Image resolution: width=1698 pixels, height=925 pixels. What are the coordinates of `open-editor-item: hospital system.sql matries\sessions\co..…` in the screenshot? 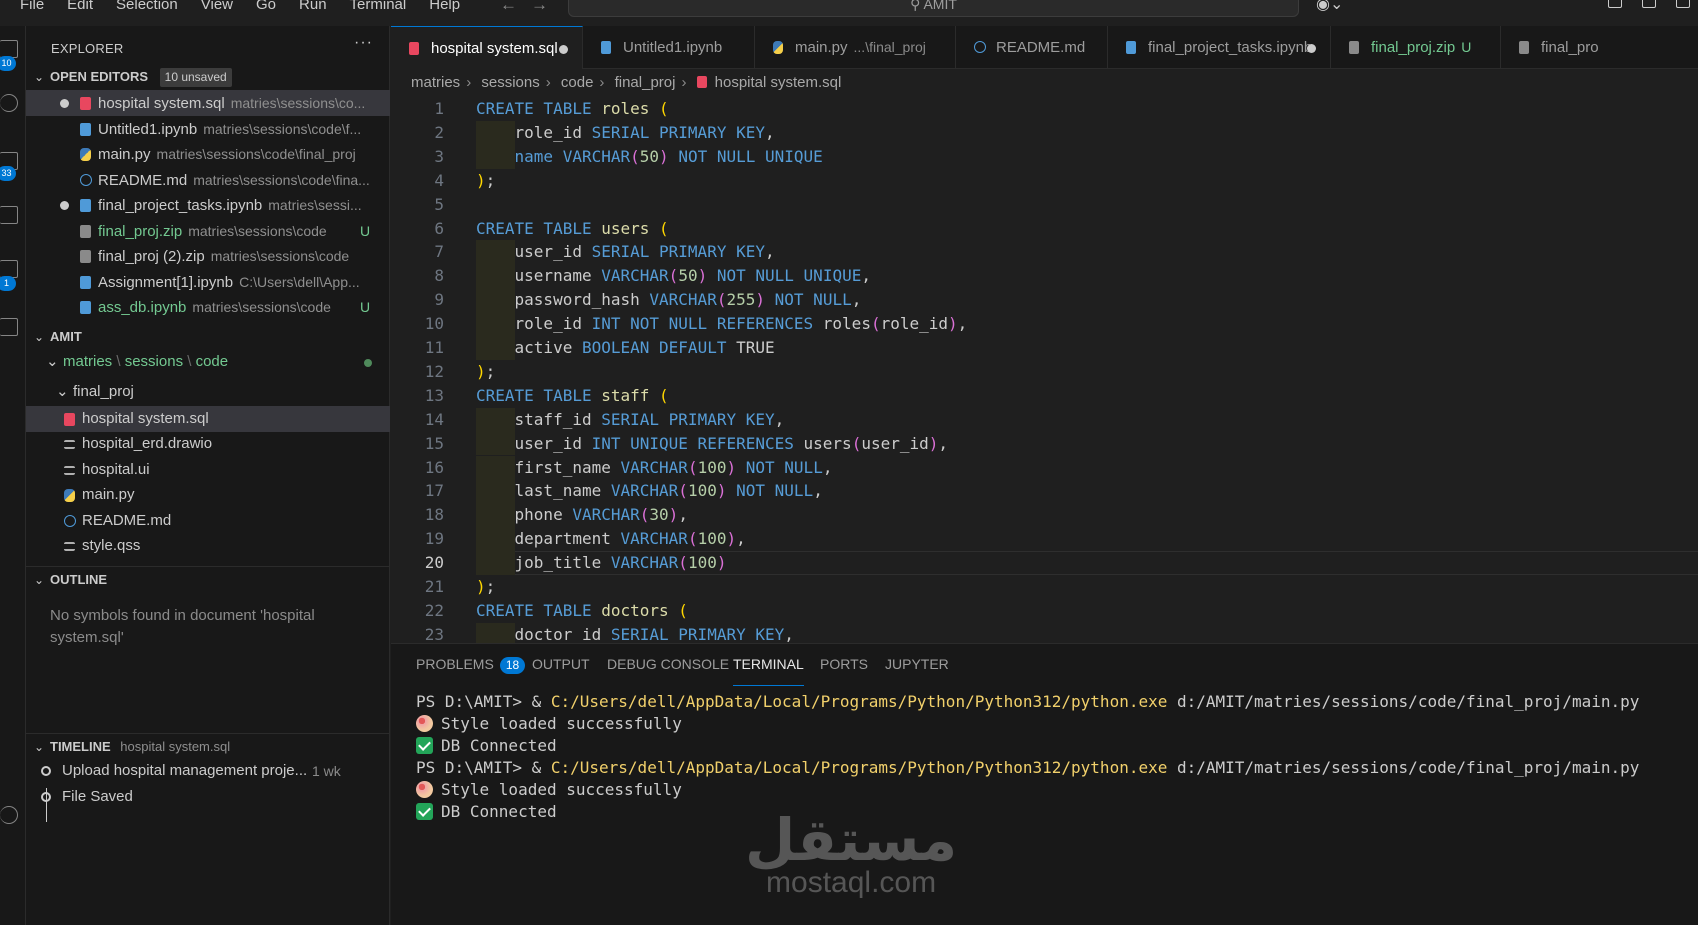 It's located at (208, 103).